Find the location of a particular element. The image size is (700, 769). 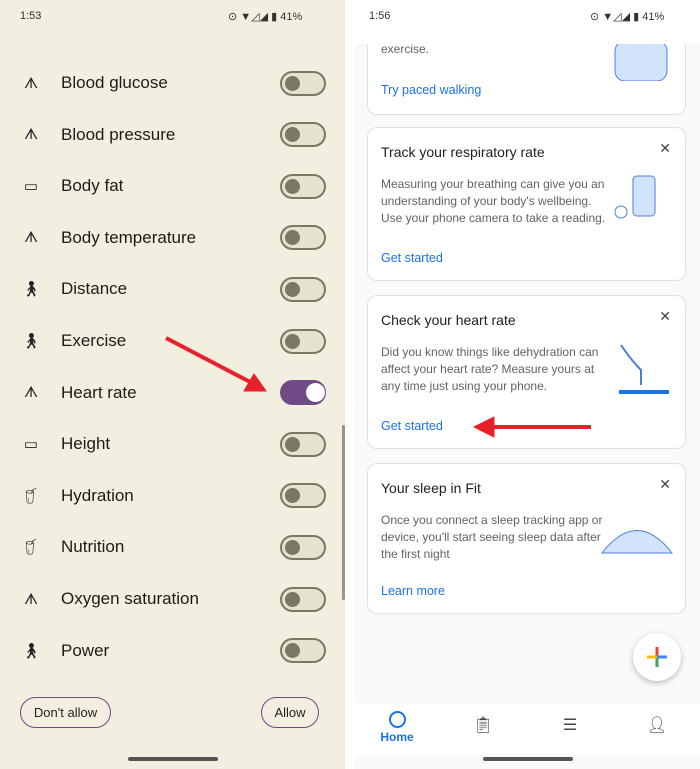

clipboard-icon: 📋︎ is located at coordinates (483, 725).